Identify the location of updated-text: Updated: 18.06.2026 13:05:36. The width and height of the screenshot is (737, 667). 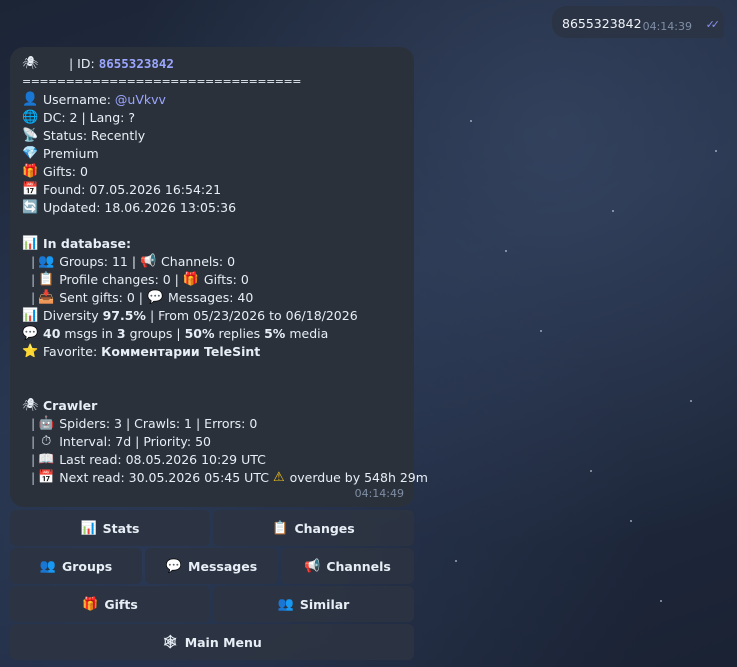
(140, 207).